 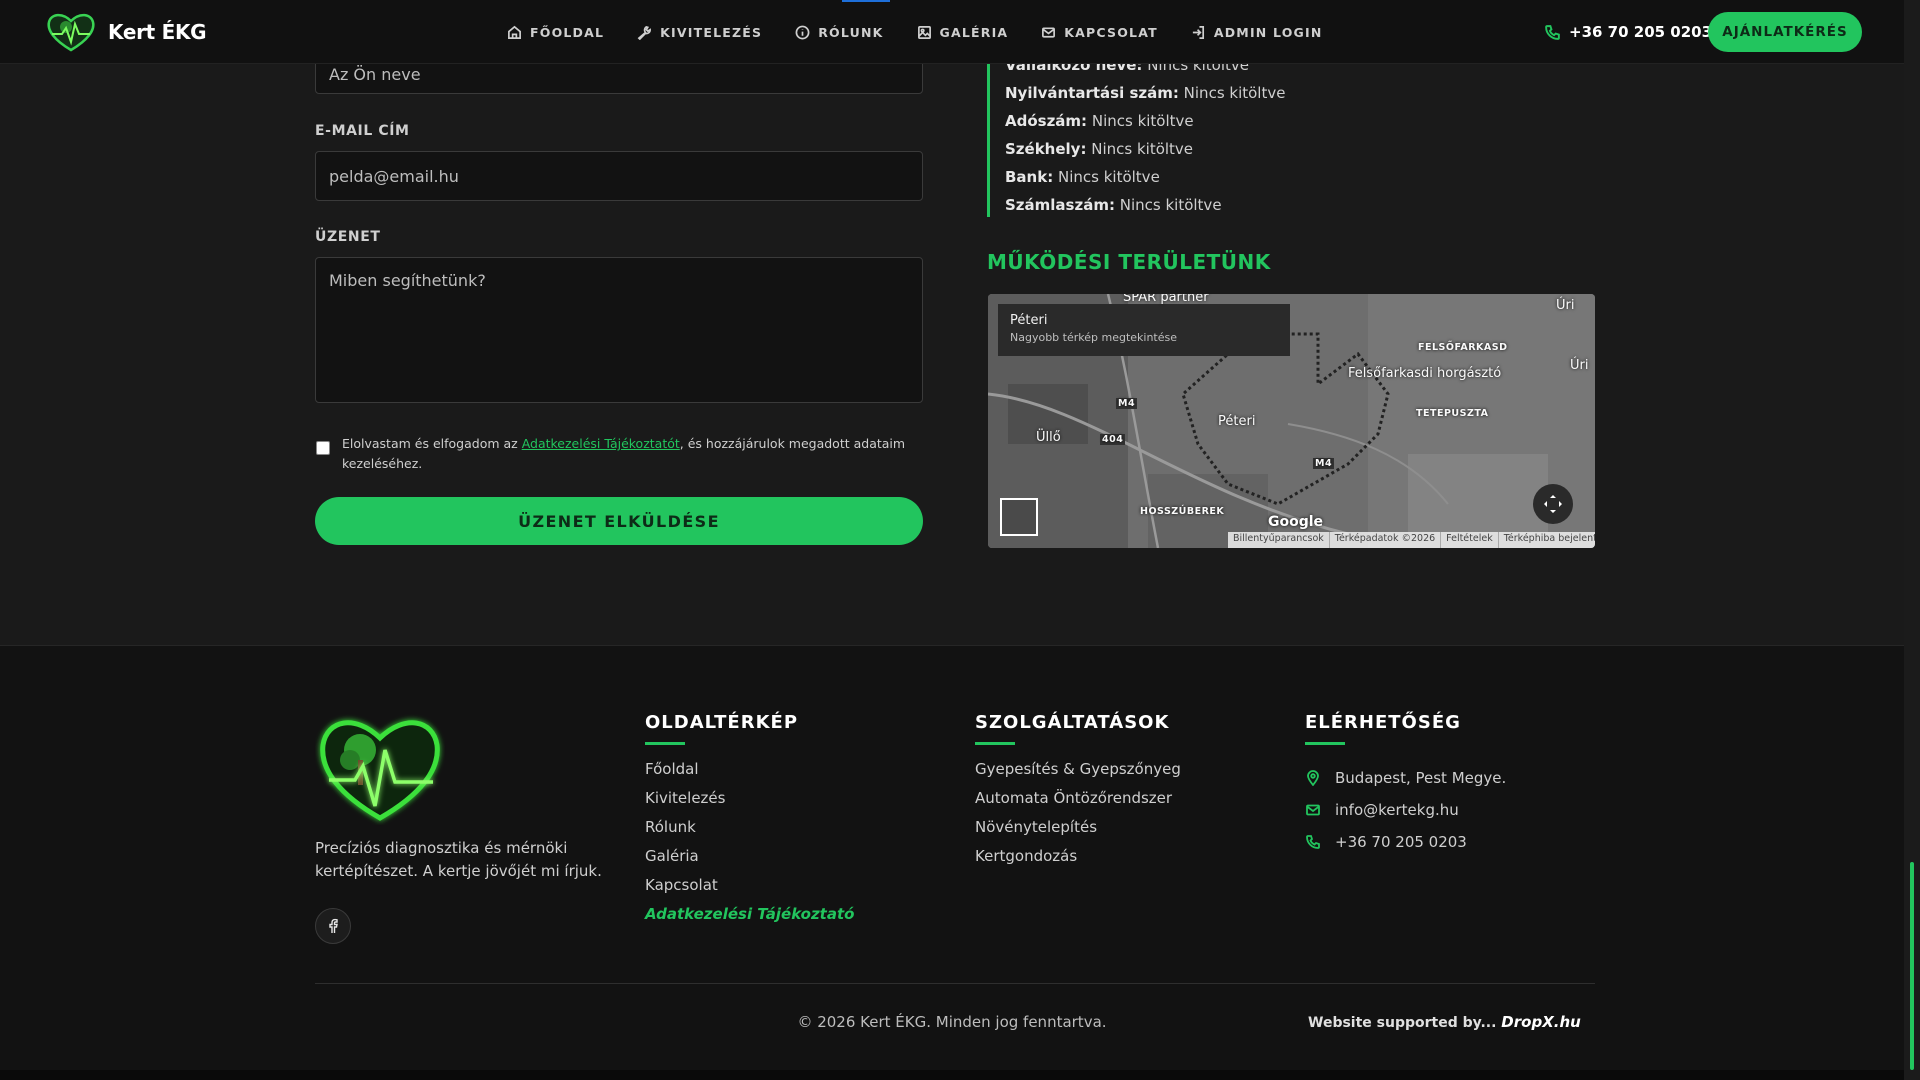 What do you see at coordinates (1541, 1022) in the screenshot?
I see `dropx-logo: DropX.hu` at bounding box center [1541, 1022].